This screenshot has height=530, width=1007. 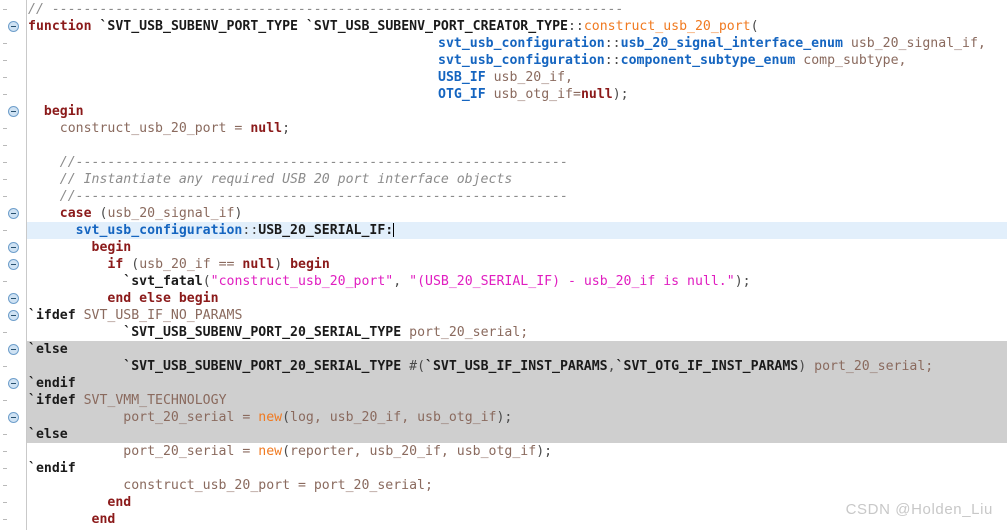 I want to click on code-line: svt_usb_configuration::USB_20_SERIAL_IF:, so click(x=211, y=230).